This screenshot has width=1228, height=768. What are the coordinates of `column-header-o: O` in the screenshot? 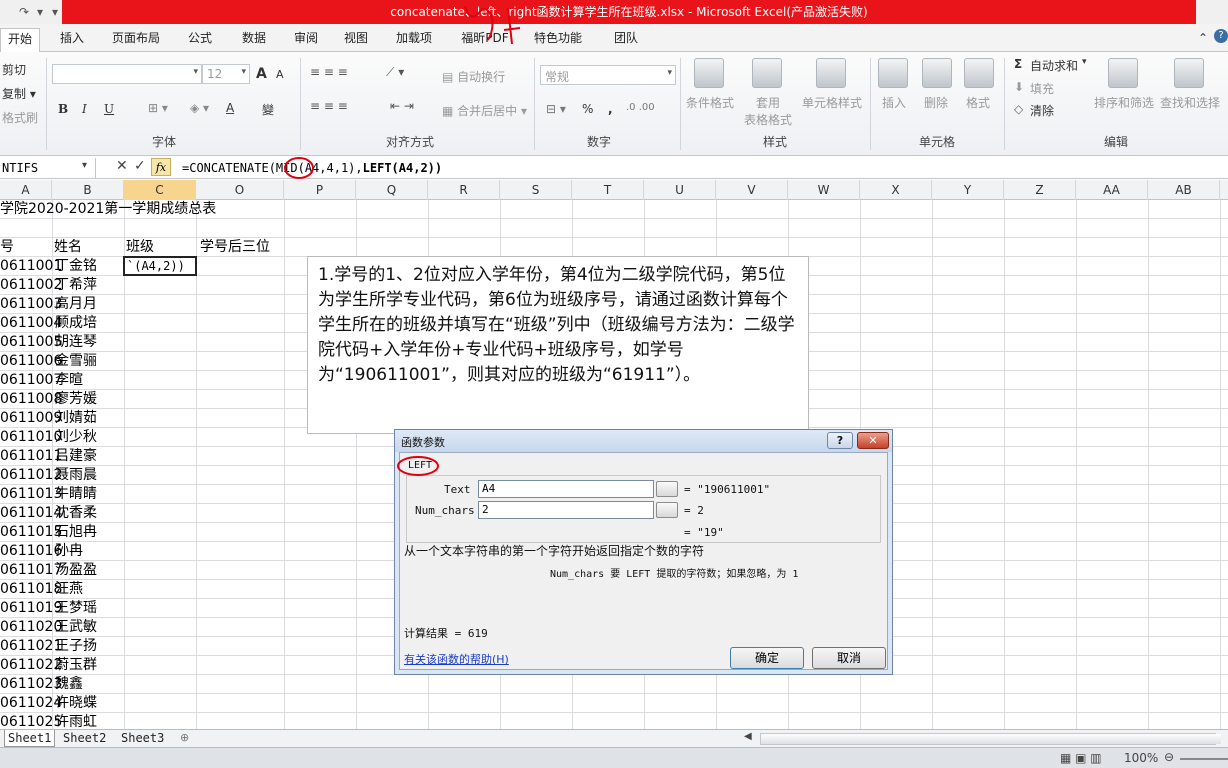 It's located at (240, 190).